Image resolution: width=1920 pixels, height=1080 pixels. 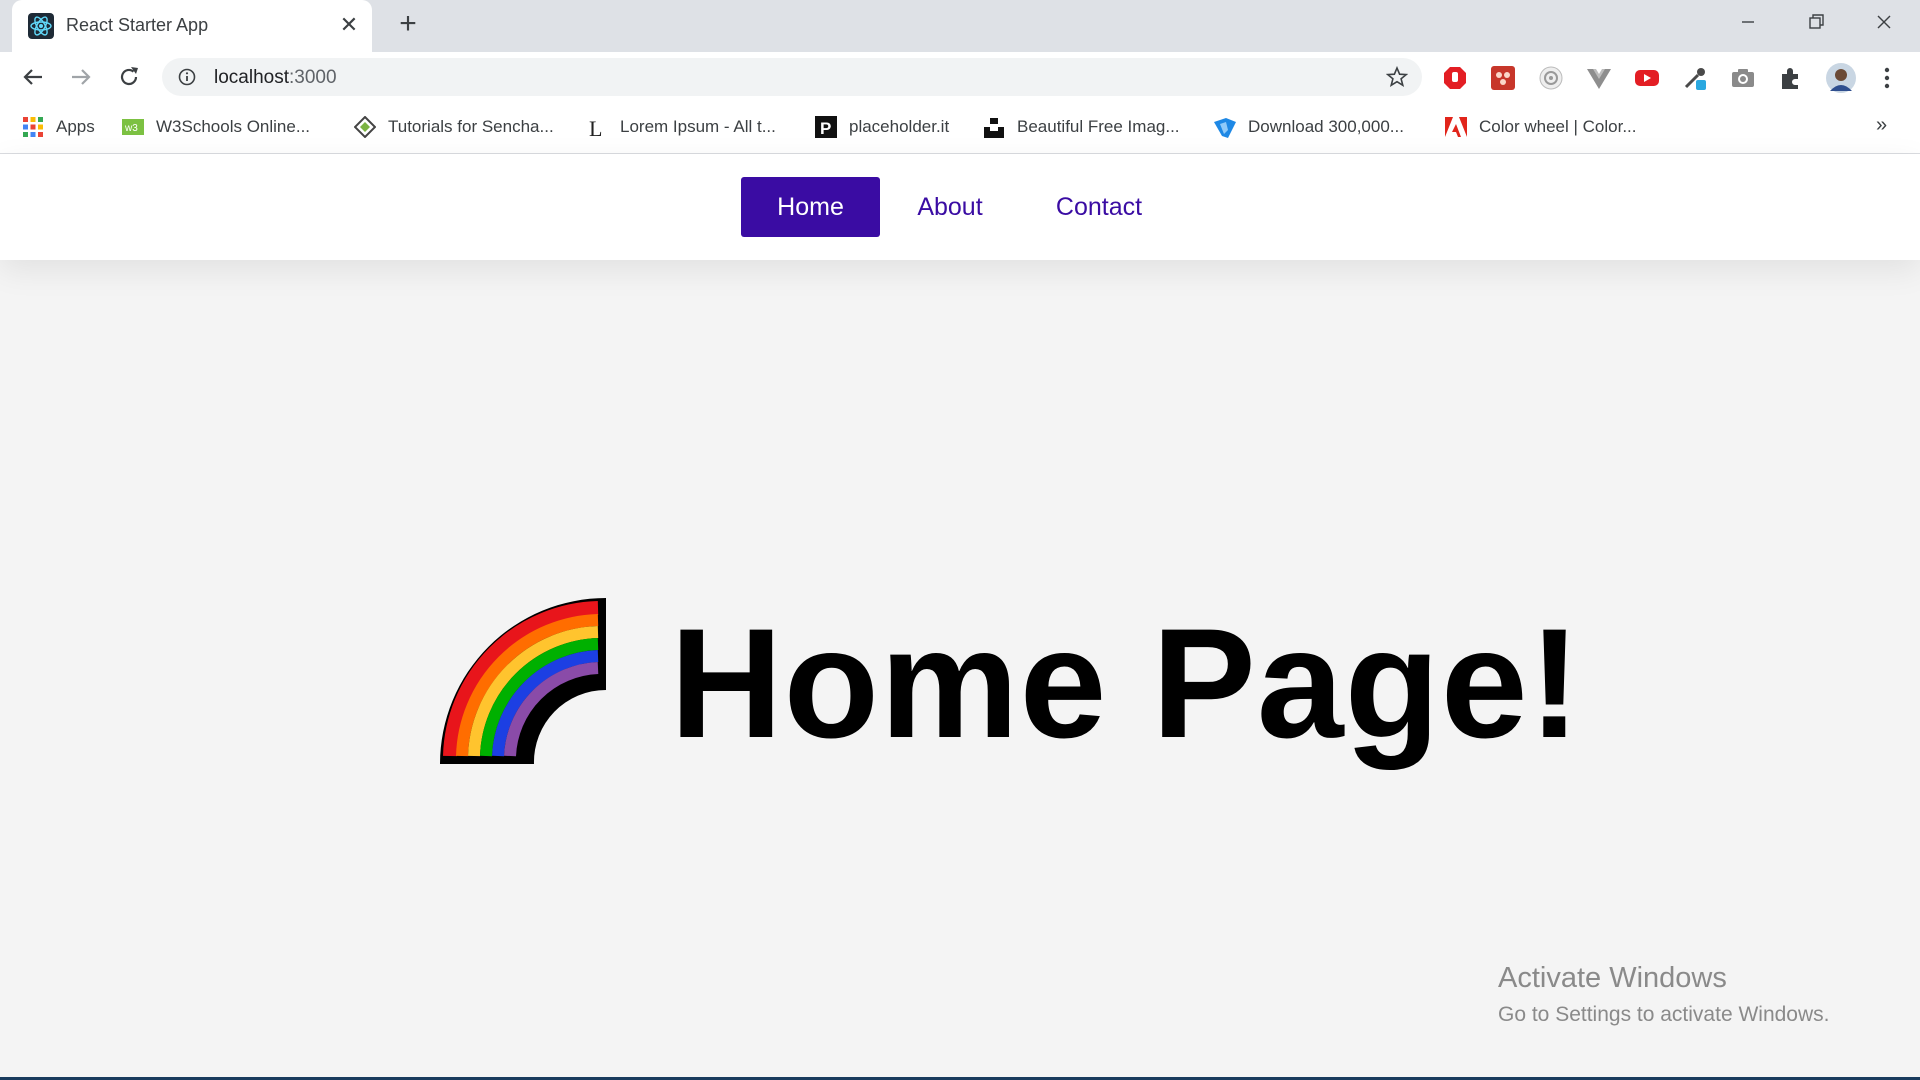 What do you see at coordinates (1599, 78) in the screenshot?
I see `vue-devtools-extension-icon` at bounding box center [1599, 78].